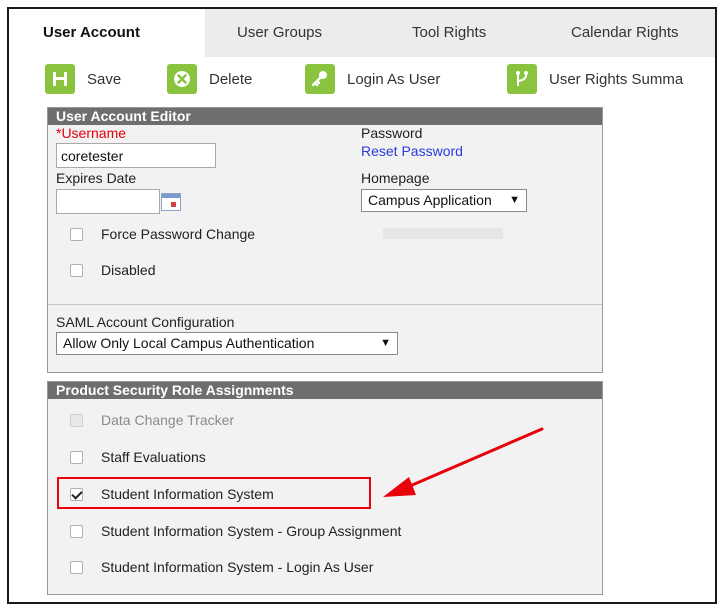 This screenshot has height=610, width=719. Describe the element at coordinates (325, 116) in the screenshot. I see `editor-header: User Account Editor` at that location.